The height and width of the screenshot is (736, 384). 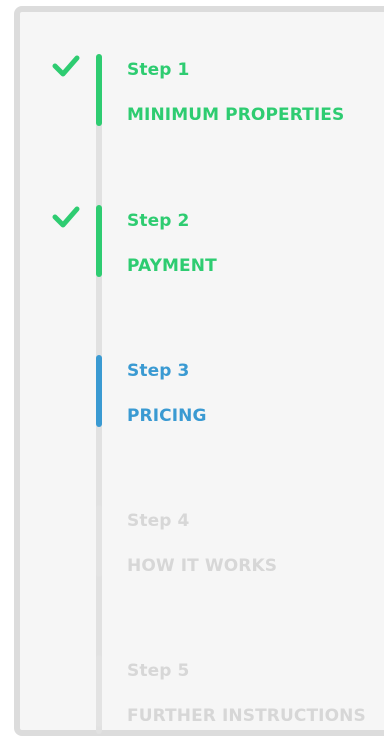 I want to click on step-3: Step 3 PRICING, so click(x=192, y=395).